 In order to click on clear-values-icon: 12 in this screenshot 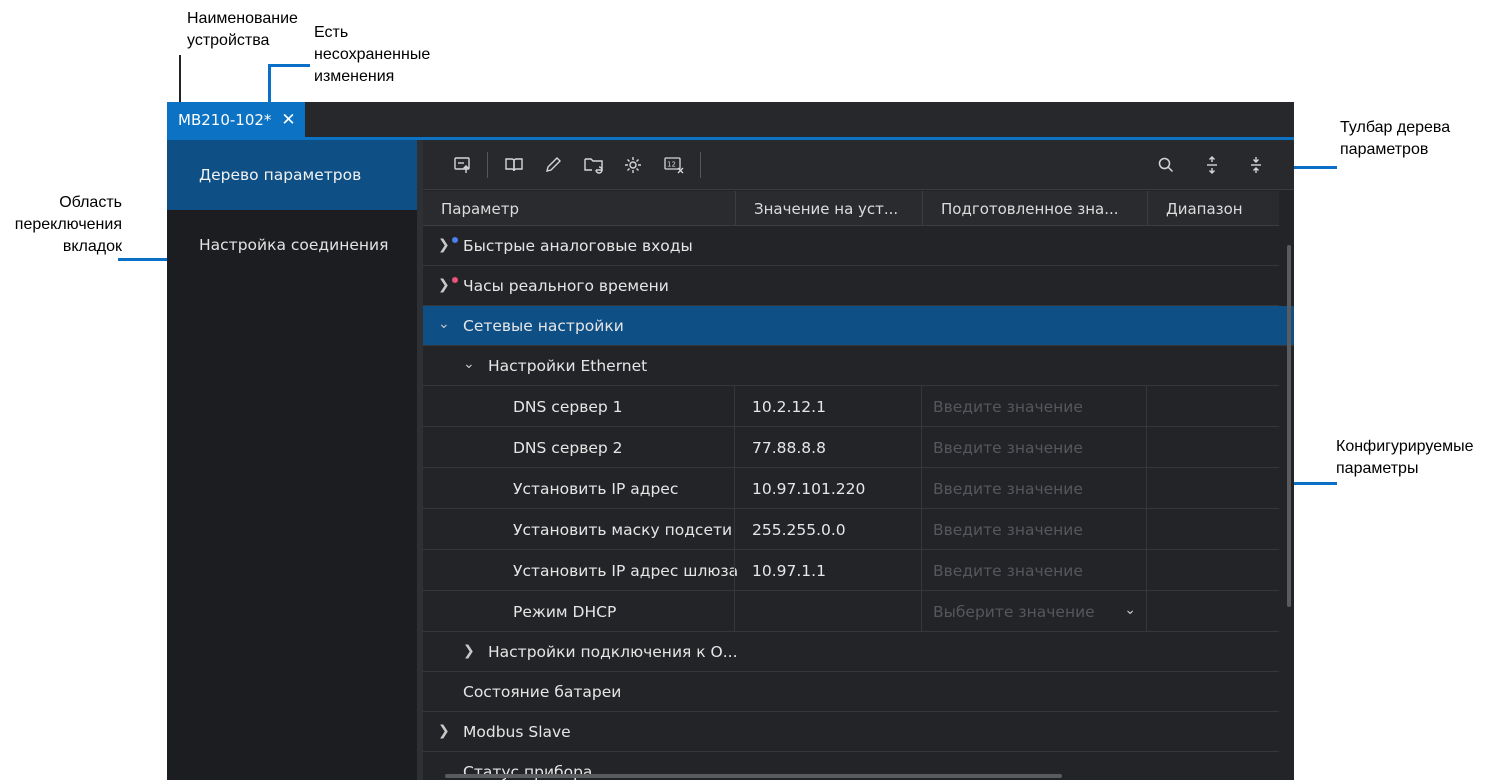, I will do `click(674, 165)`.